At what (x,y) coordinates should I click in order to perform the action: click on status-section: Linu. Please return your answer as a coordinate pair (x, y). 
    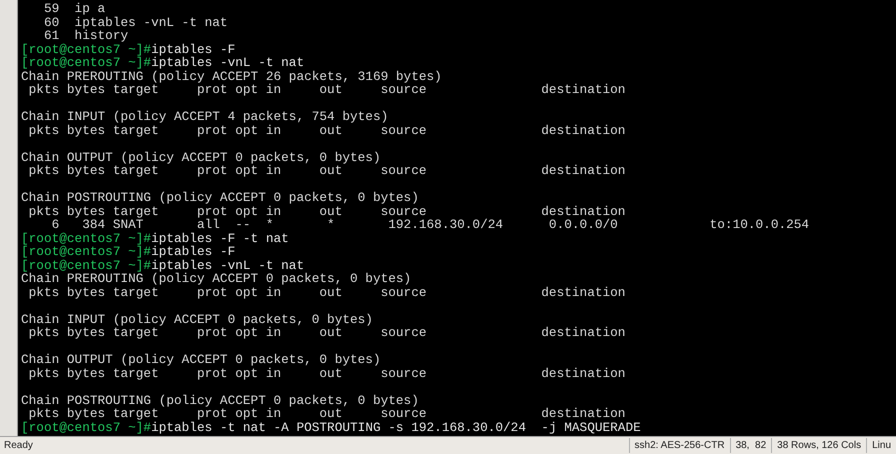
    Looking at the image, I should click on (881, 445).